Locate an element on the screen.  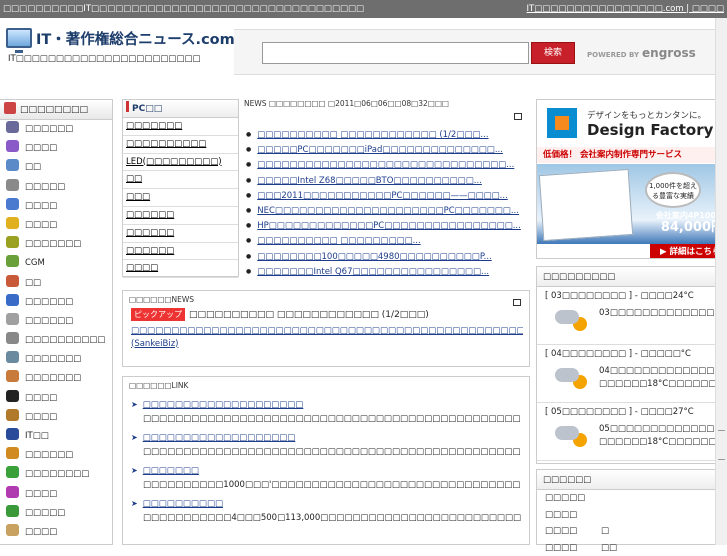
search-area: 検索 POWERED BYengross is located at coordinates (480, 52).